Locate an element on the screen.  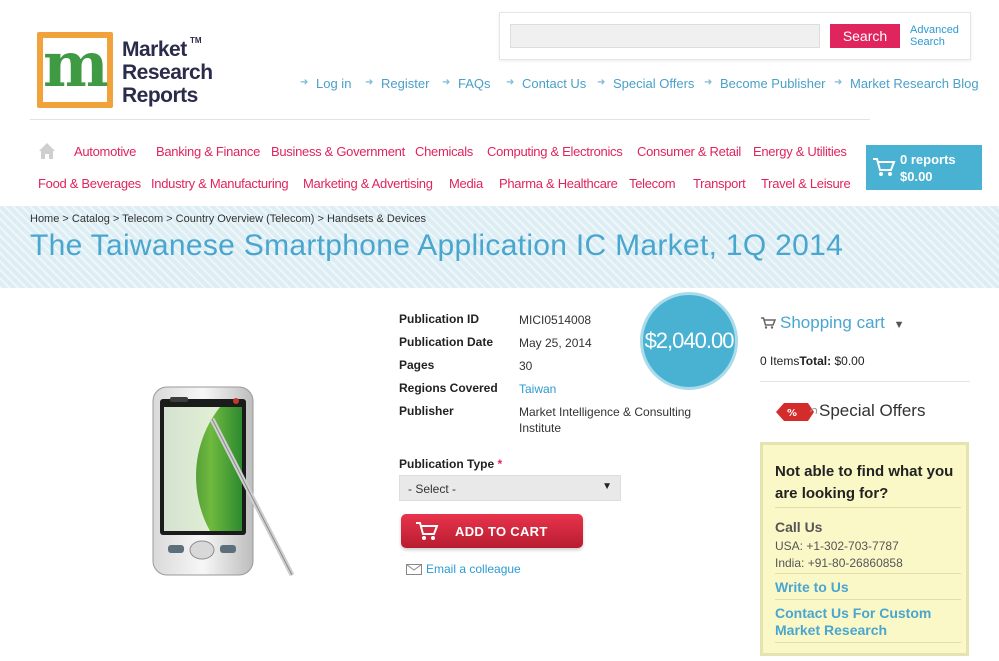
category-pharma: Pharma & Healthcare is located at coordinates (558, 183).